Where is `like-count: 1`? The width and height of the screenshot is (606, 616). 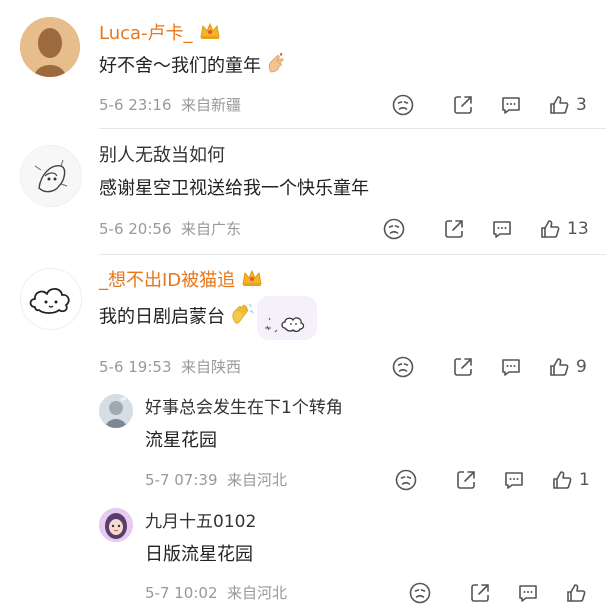
like-count: 1 is located at coordinates (584, 480).